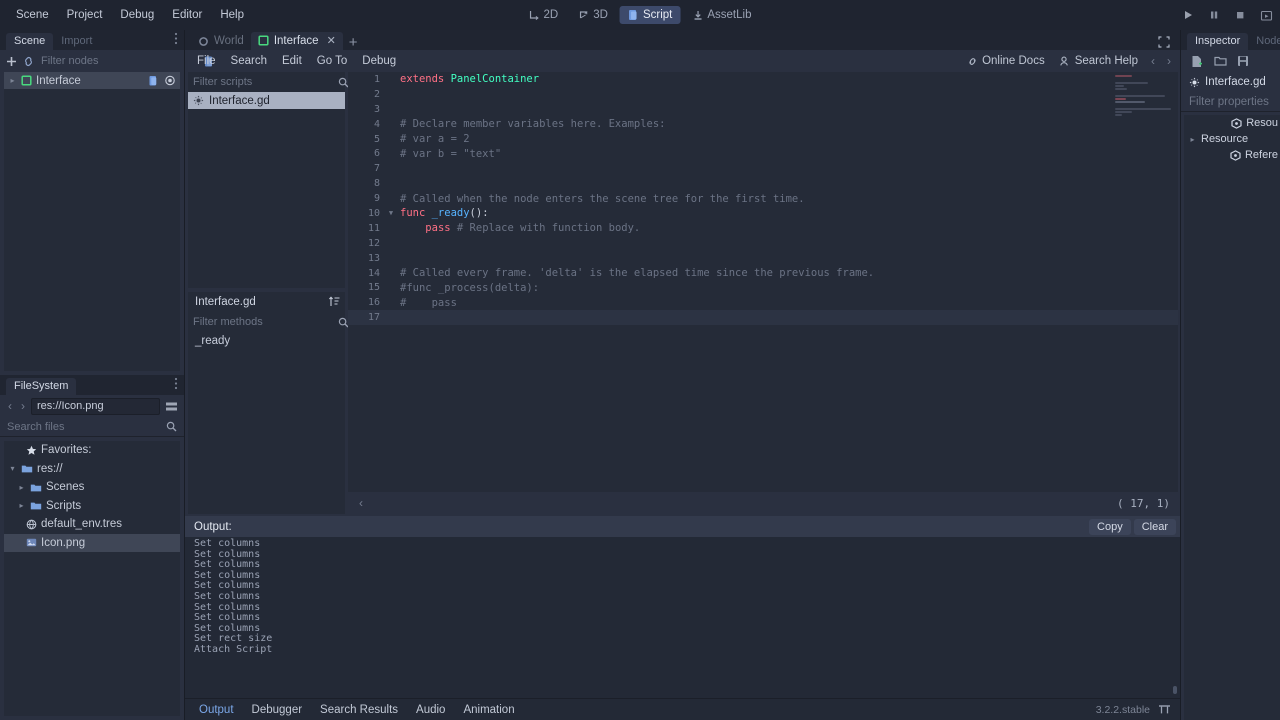 This screenshot has height=720, width=1280. I want to click on history-next-icon: ›, so click(1169, 61).